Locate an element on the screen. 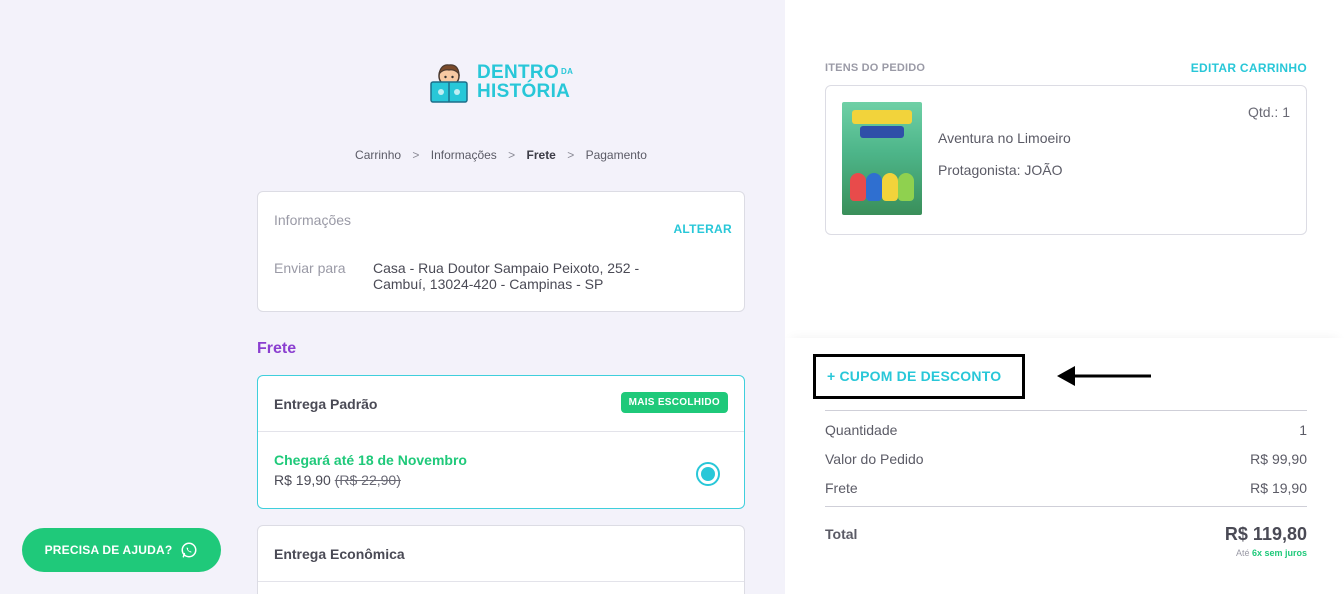  summary-row-order-value: Valor do Pedido R$ 99,90 is located at coordinates (1066, 459).